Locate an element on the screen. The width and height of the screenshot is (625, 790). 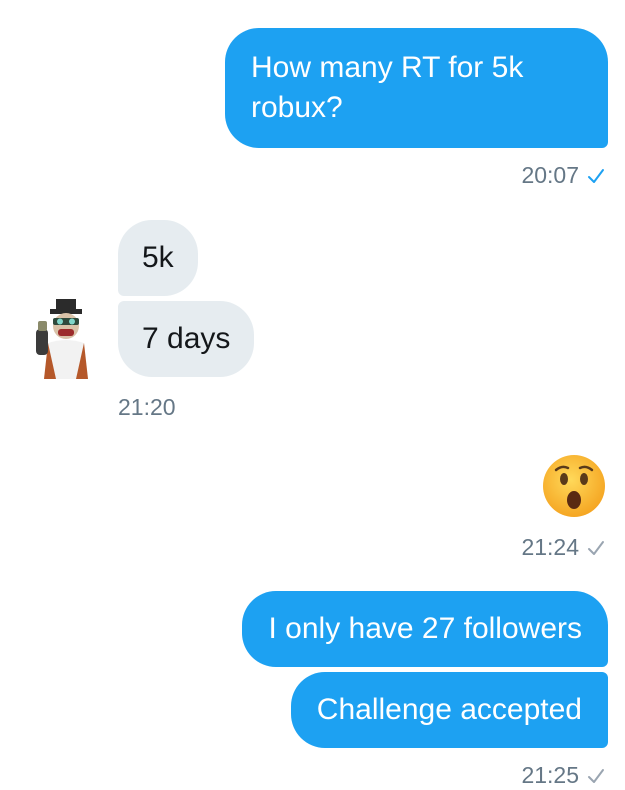
message-bubble-outgoing: How many RT for 5k robux? is located at coordinates (416, 88).